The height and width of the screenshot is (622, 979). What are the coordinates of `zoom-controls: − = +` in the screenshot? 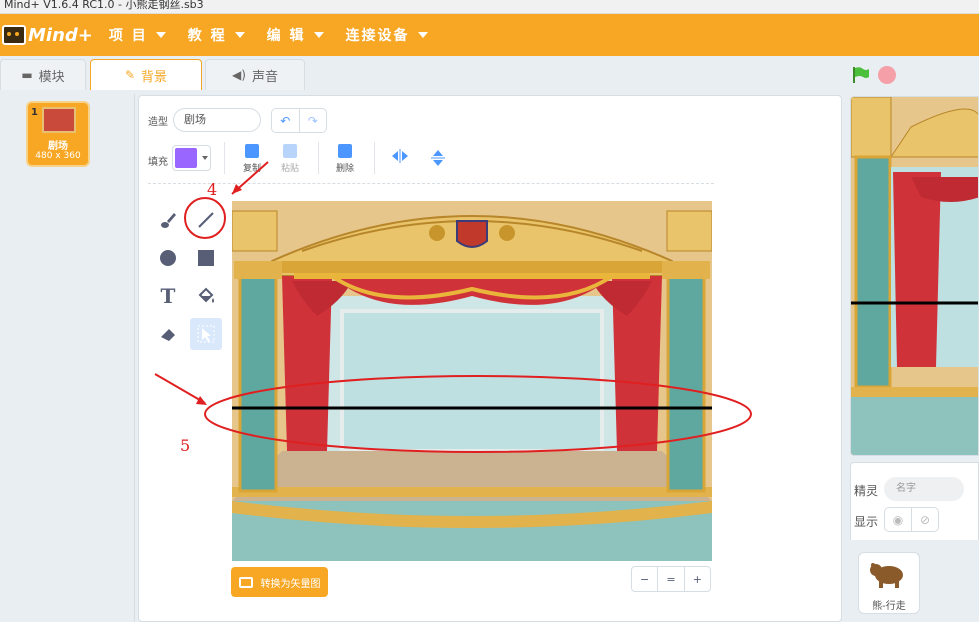 It's located at (671, 579).